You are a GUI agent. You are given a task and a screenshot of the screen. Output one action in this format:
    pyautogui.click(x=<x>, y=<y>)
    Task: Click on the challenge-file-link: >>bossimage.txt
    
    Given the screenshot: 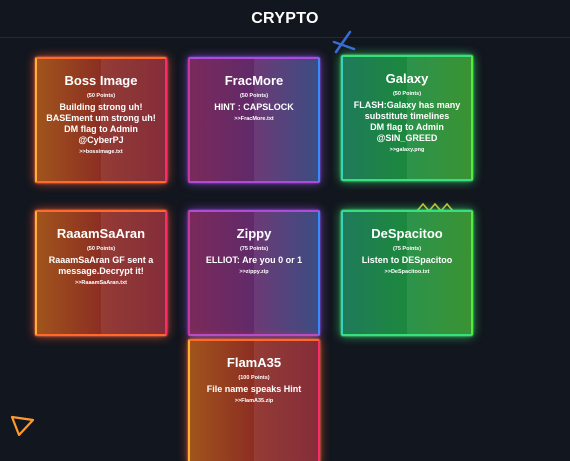 What is the action you would take?
    pyautogui.click(x=101, y=152)
    